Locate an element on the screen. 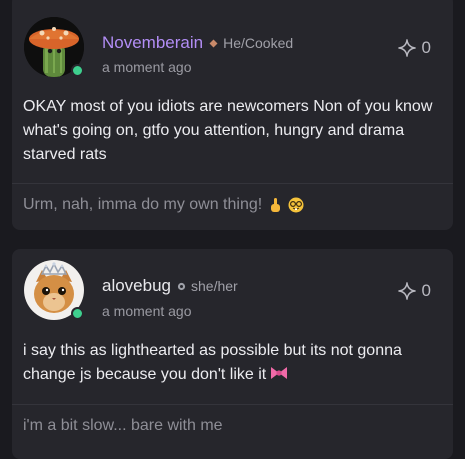  reply-preview: i'm a bit slow... bare with me is located at coordinates (123, 426).